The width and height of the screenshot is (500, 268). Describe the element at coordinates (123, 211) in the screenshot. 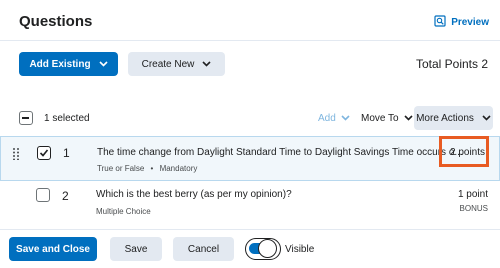

I see `question-type: Multiple Choice` at that location.